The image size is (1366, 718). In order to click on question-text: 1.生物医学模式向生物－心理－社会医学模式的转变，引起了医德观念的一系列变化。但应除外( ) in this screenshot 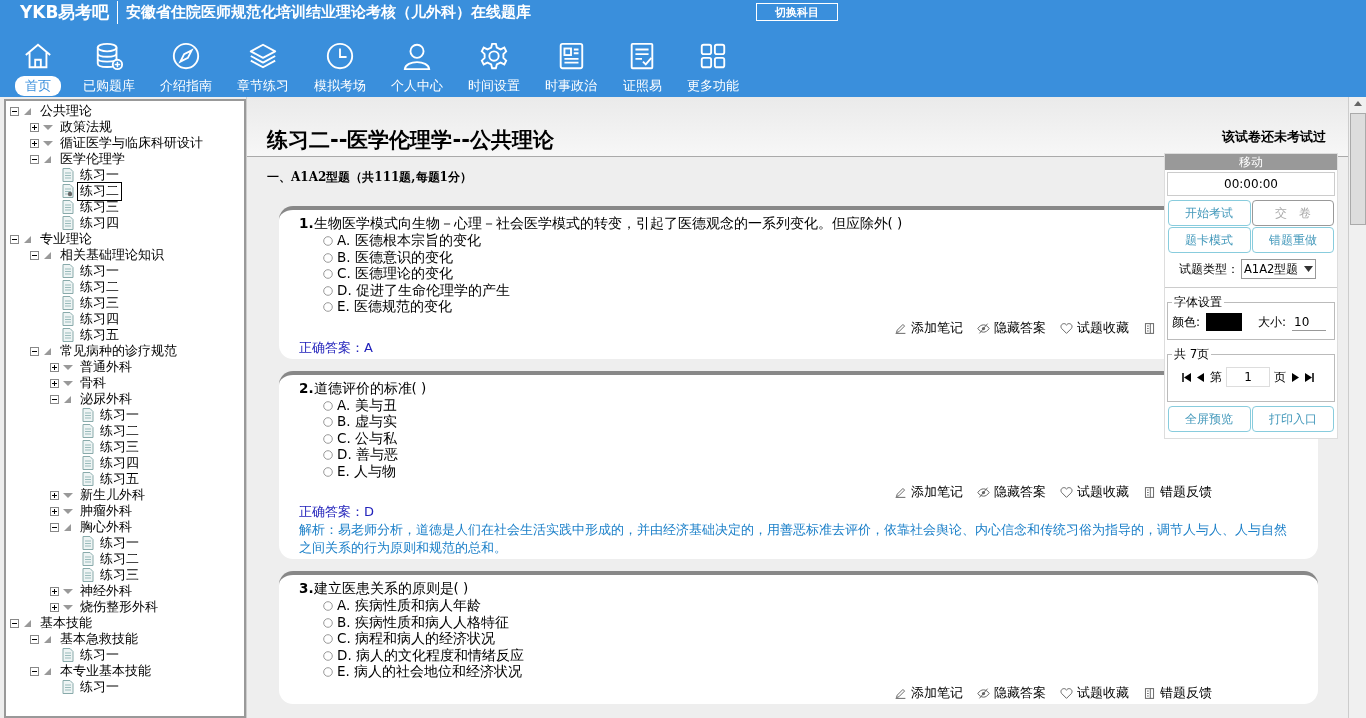, I will do `click(601, 224)`.